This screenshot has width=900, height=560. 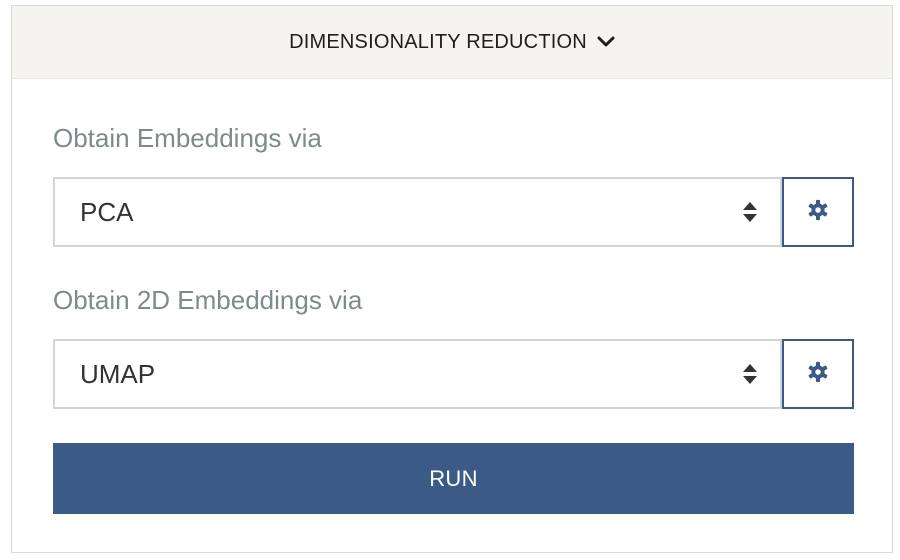 I want to click on embeddings-method-row: PCA, so click(x=453, y=212).